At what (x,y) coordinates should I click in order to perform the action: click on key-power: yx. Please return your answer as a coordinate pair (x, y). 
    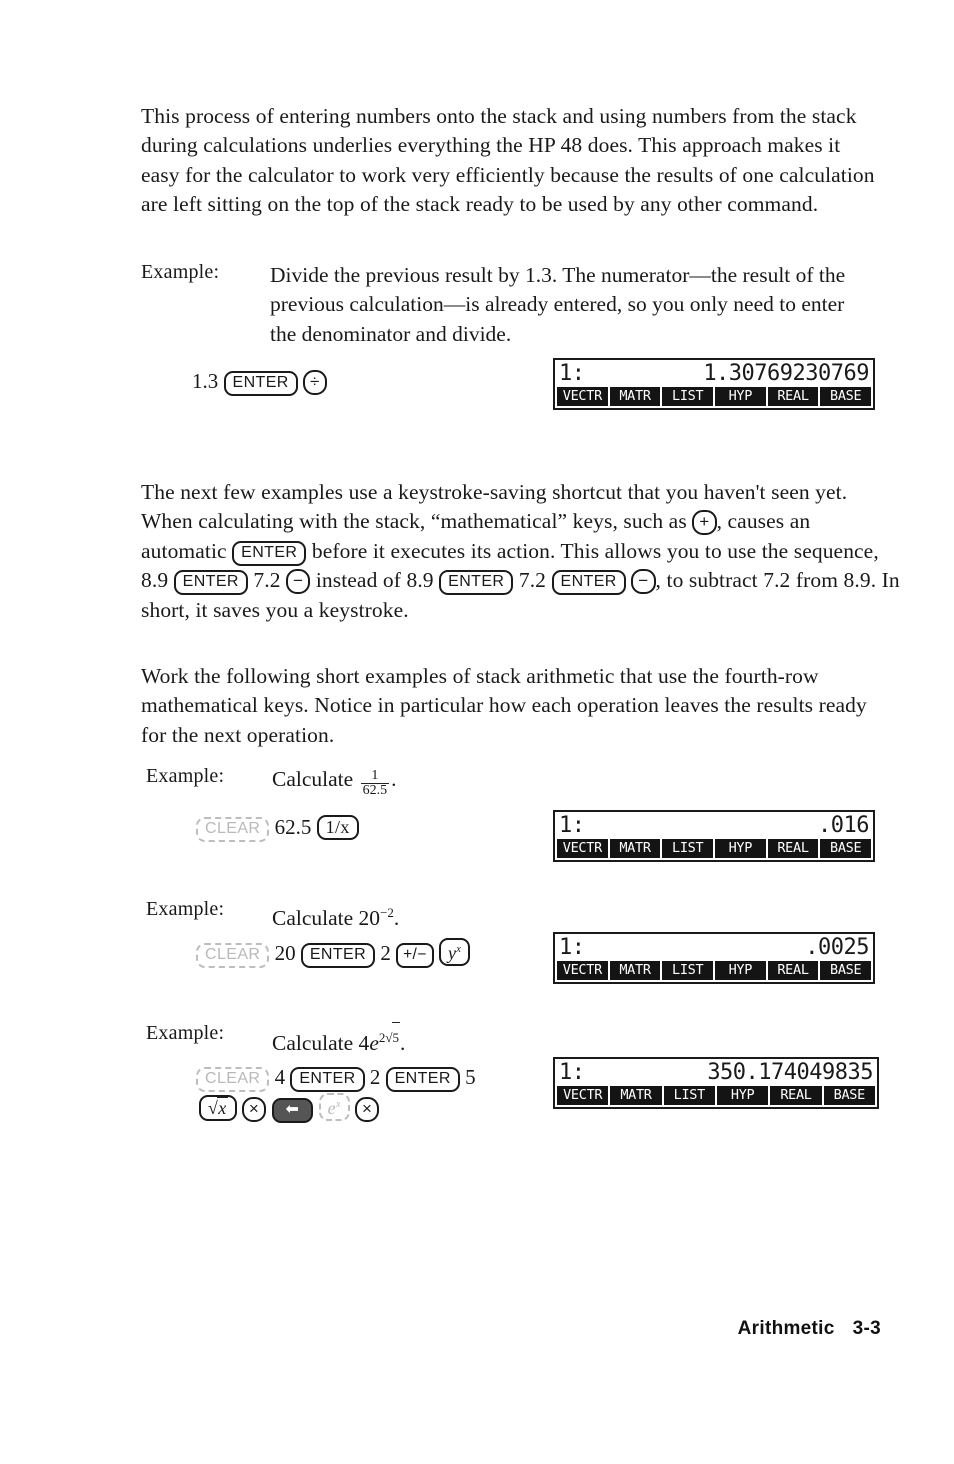
    Looking at the image, I should click on (454, 952).